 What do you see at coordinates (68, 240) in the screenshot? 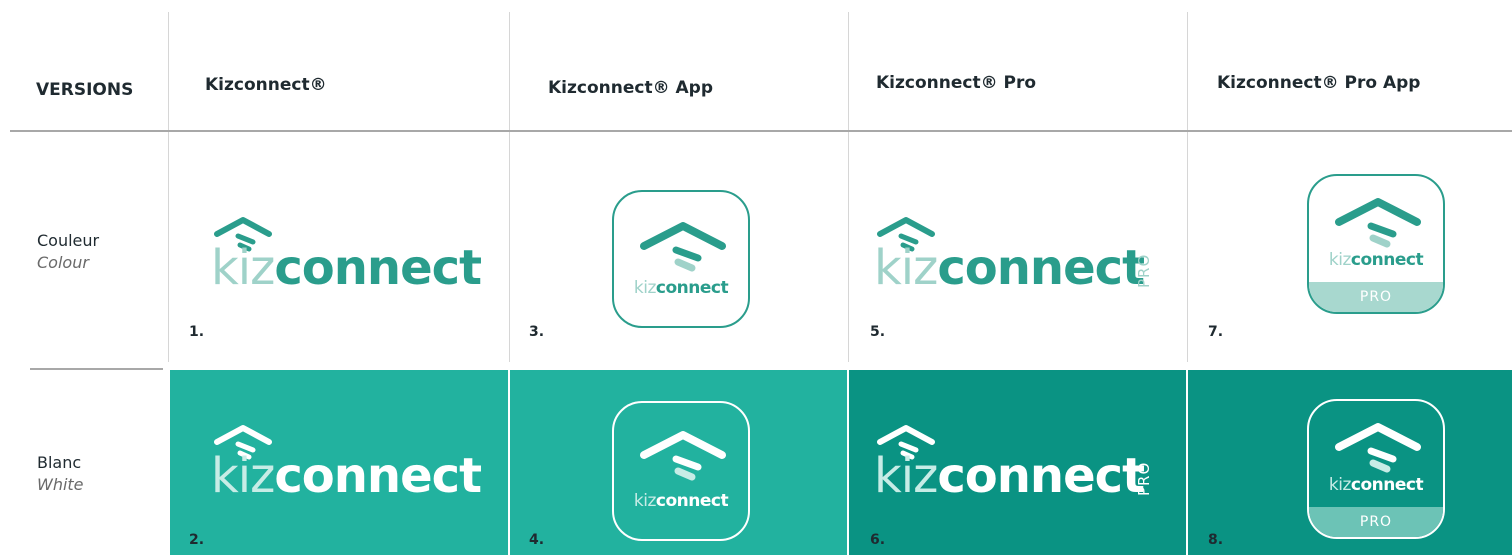
I see `row-label-fr: Couleur` at bounding box center [68, 240].